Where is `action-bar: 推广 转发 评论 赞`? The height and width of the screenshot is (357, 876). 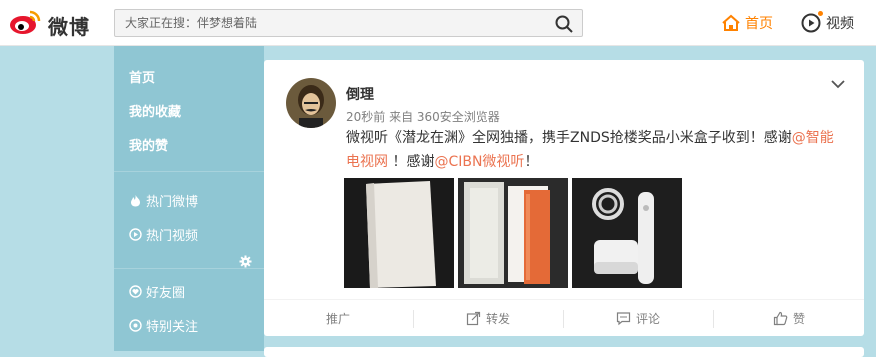
action-bar: 推广 转发 评论 赞 is located at coordinates (564, 318).